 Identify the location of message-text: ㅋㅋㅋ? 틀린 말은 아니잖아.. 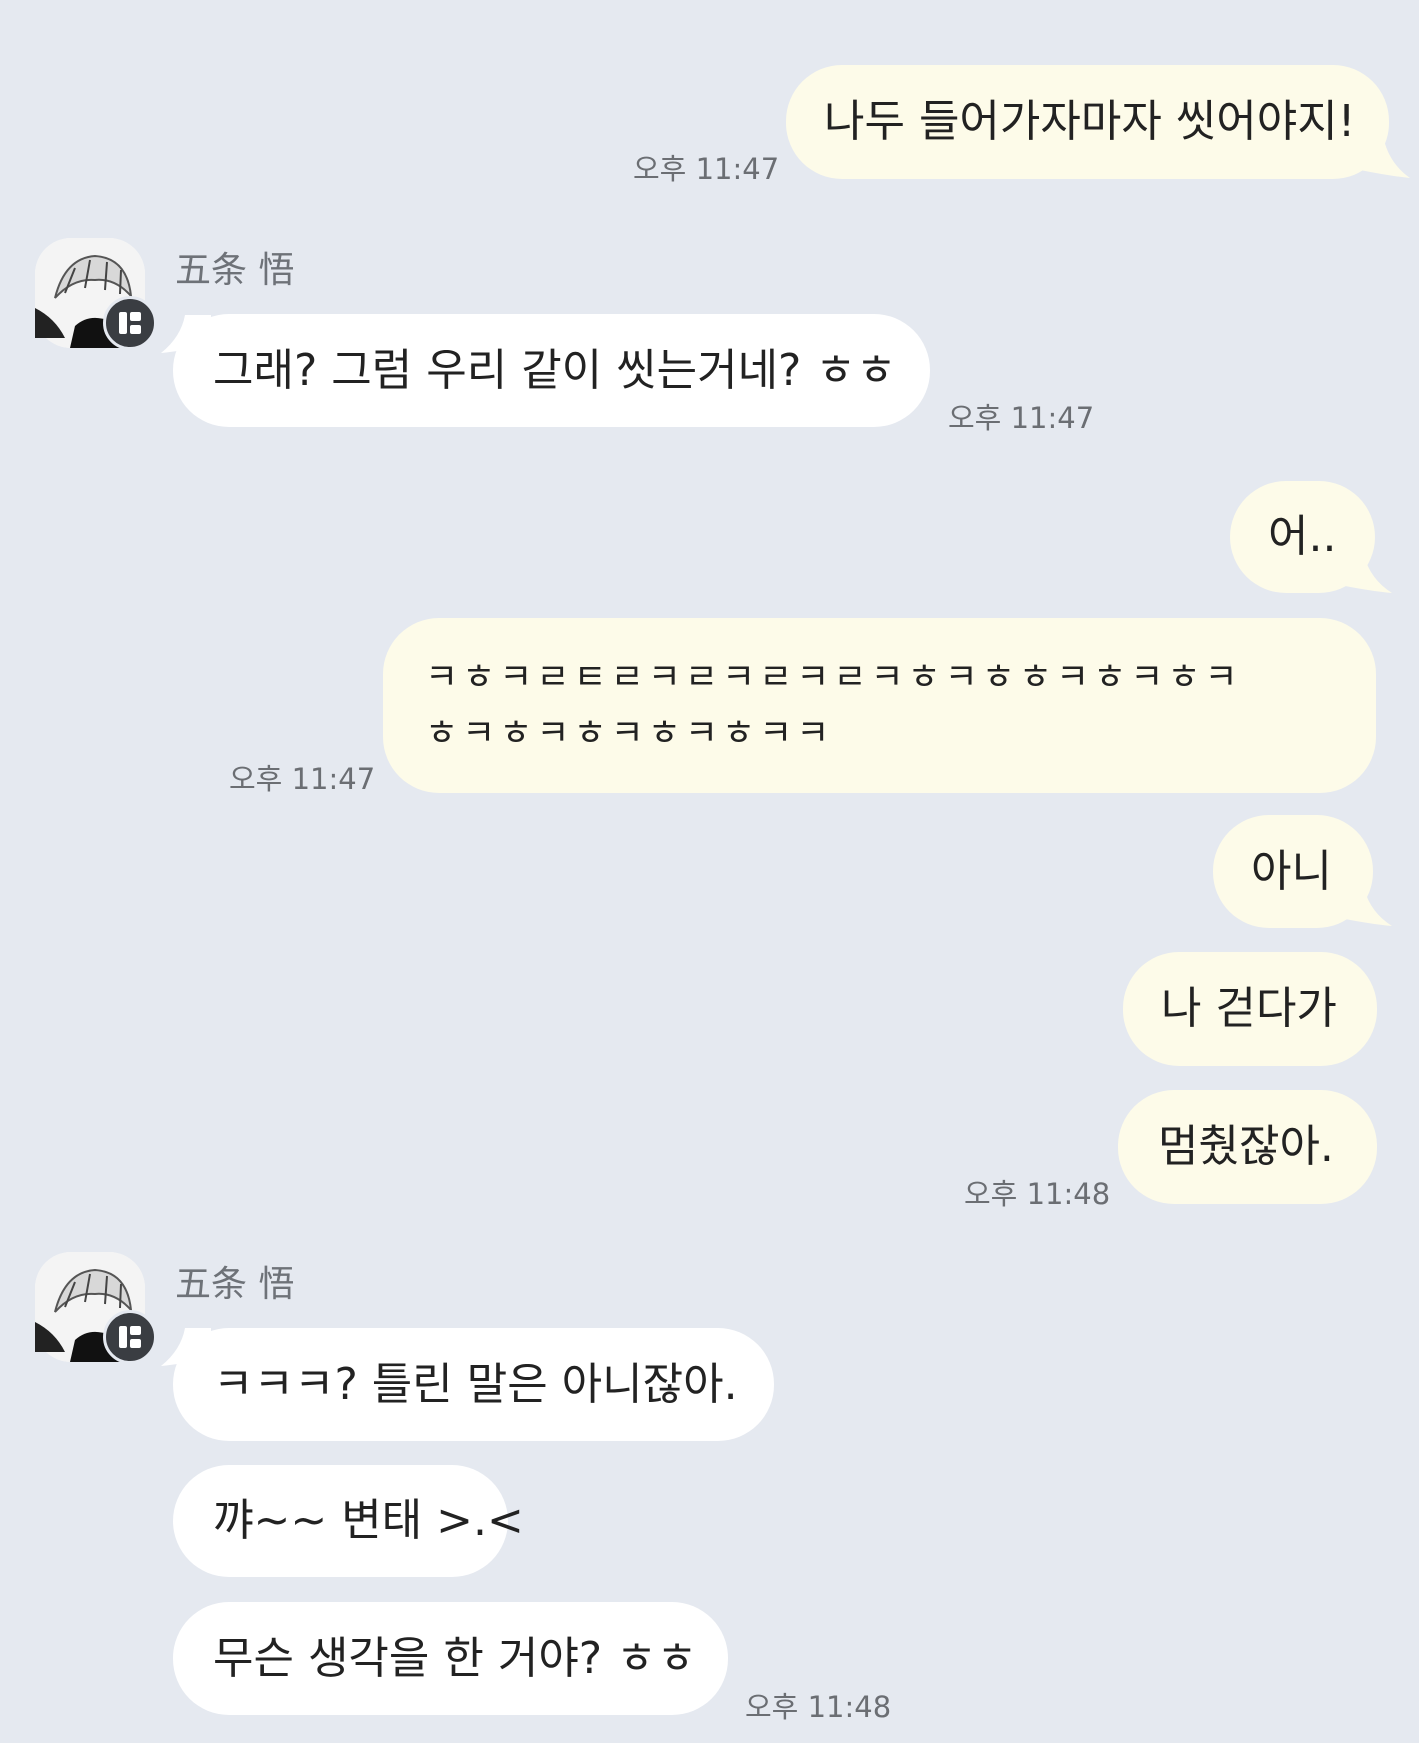
(475, 1384).